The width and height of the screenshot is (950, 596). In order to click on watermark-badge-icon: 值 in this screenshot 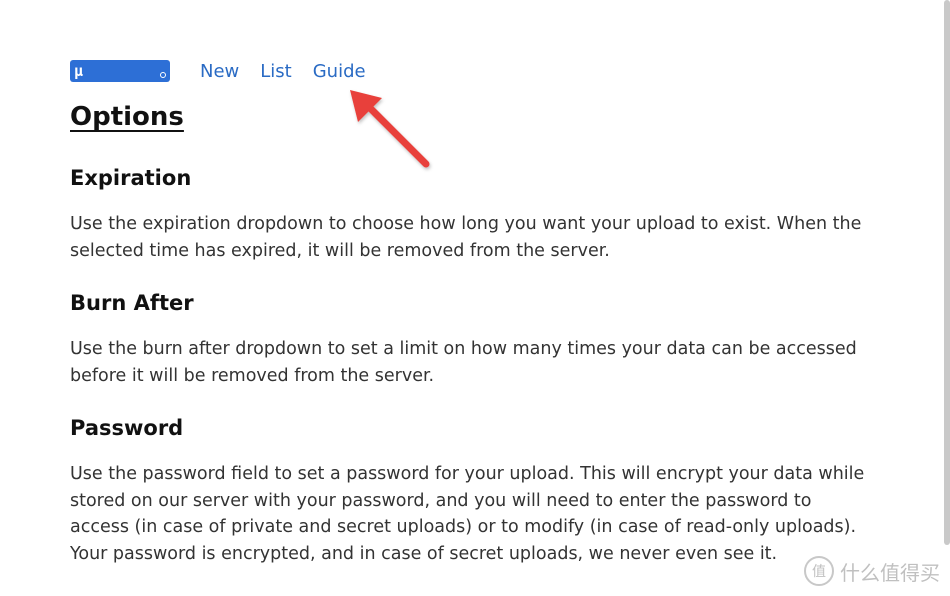, I will do `click(819, 571)`.